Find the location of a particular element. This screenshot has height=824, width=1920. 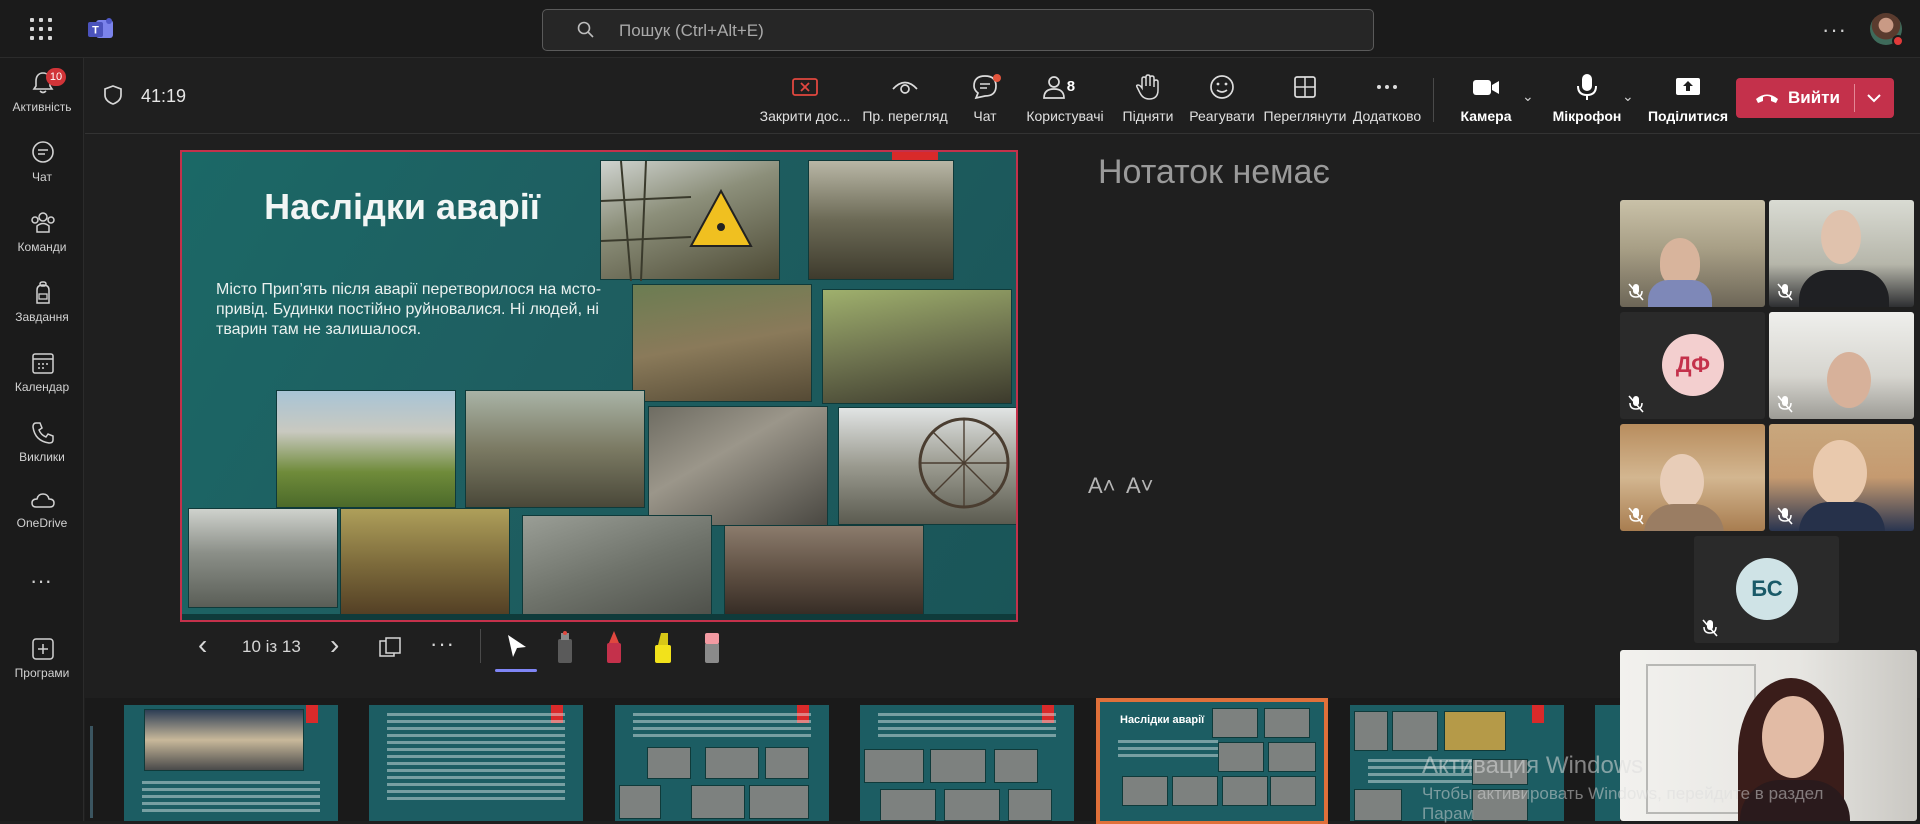

rail-item-activity: 10 Активність is located at coordinates (42, 92).